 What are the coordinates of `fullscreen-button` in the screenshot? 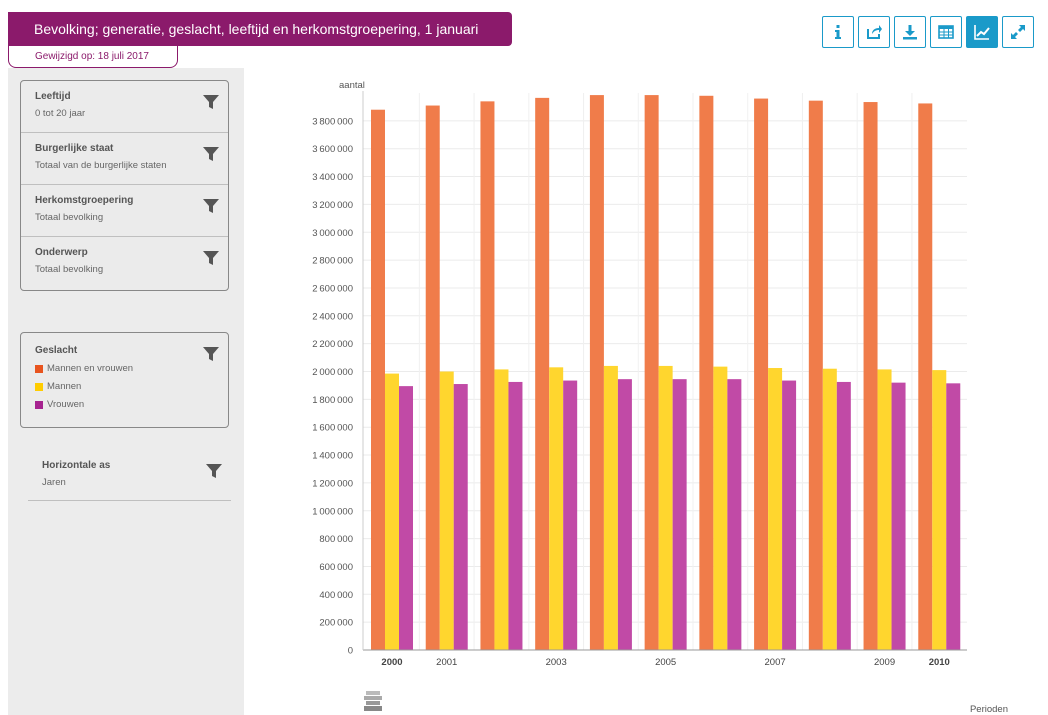 It's located at (1018, 32).